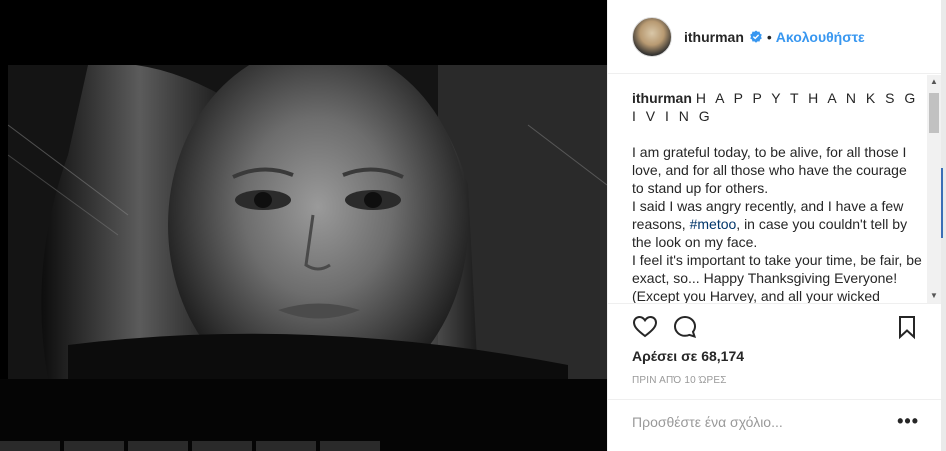 The width and height of the screenshot is (946, 451). Describe the element at coordinates (679, 380) in the screenshot. I see `post-timestamp: ΠΡΙΝ ΑΠΌ 10 ΏΡΕΣ` at that location.